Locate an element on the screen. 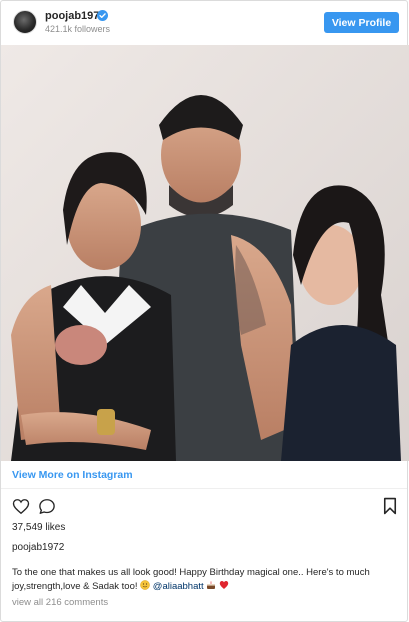 This screenshot has width=409, height=622. heart-icon is located at coordinates (21, 506).